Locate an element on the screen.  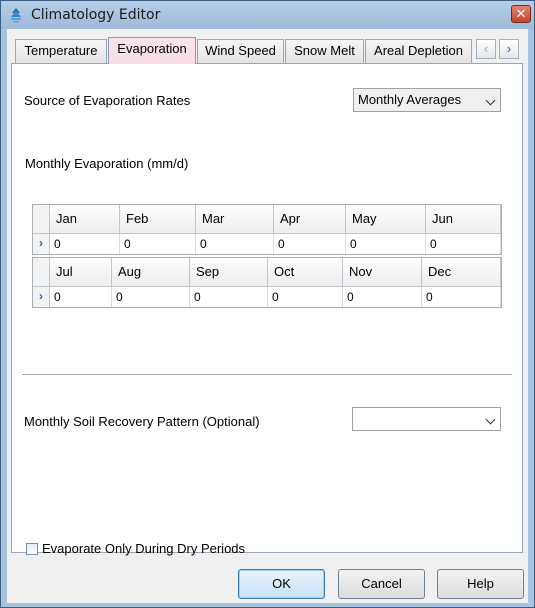
source-dropdown-value: Monthly Averages is located at coordinates (410, 99).